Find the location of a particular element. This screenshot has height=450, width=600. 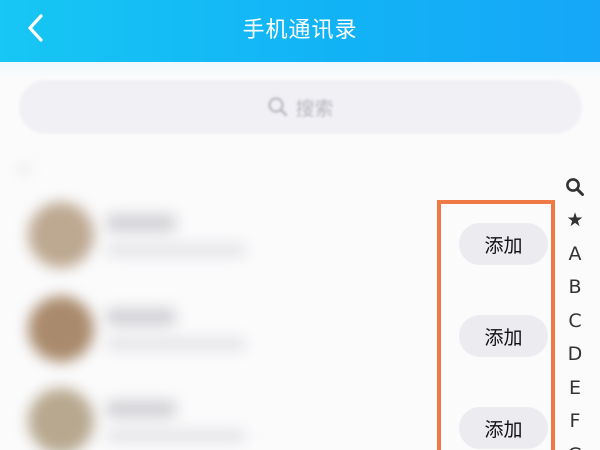

search-icon is located at coordinates (278, 107).